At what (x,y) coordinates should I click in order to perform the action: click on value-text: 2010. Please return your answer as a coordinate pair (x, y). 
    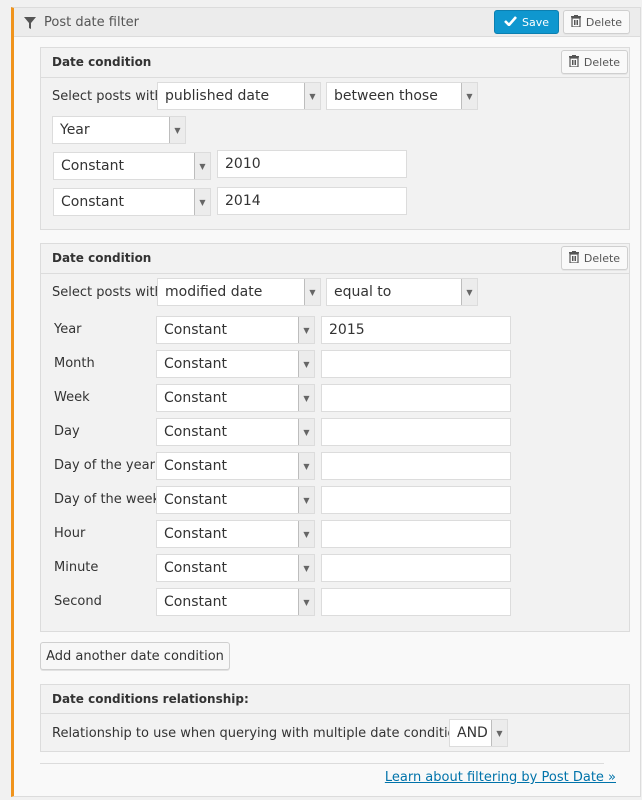
    Looking at the image, I should click on (243, 164).